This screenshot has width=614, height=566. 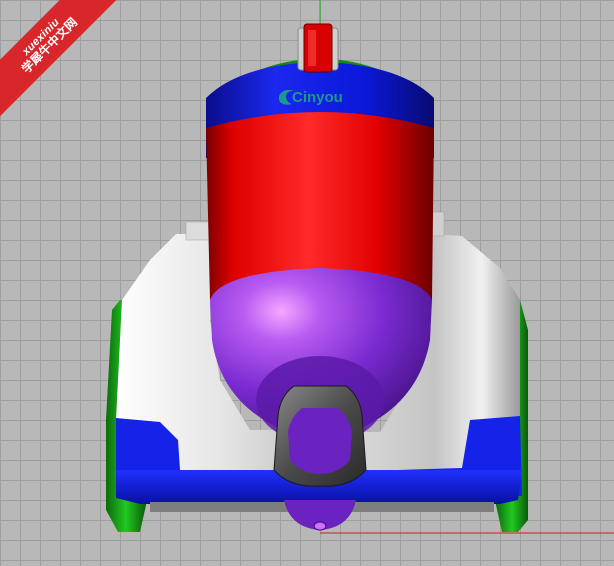 I want to click on brand-text: Cinyou, so click(x=317, y=97).